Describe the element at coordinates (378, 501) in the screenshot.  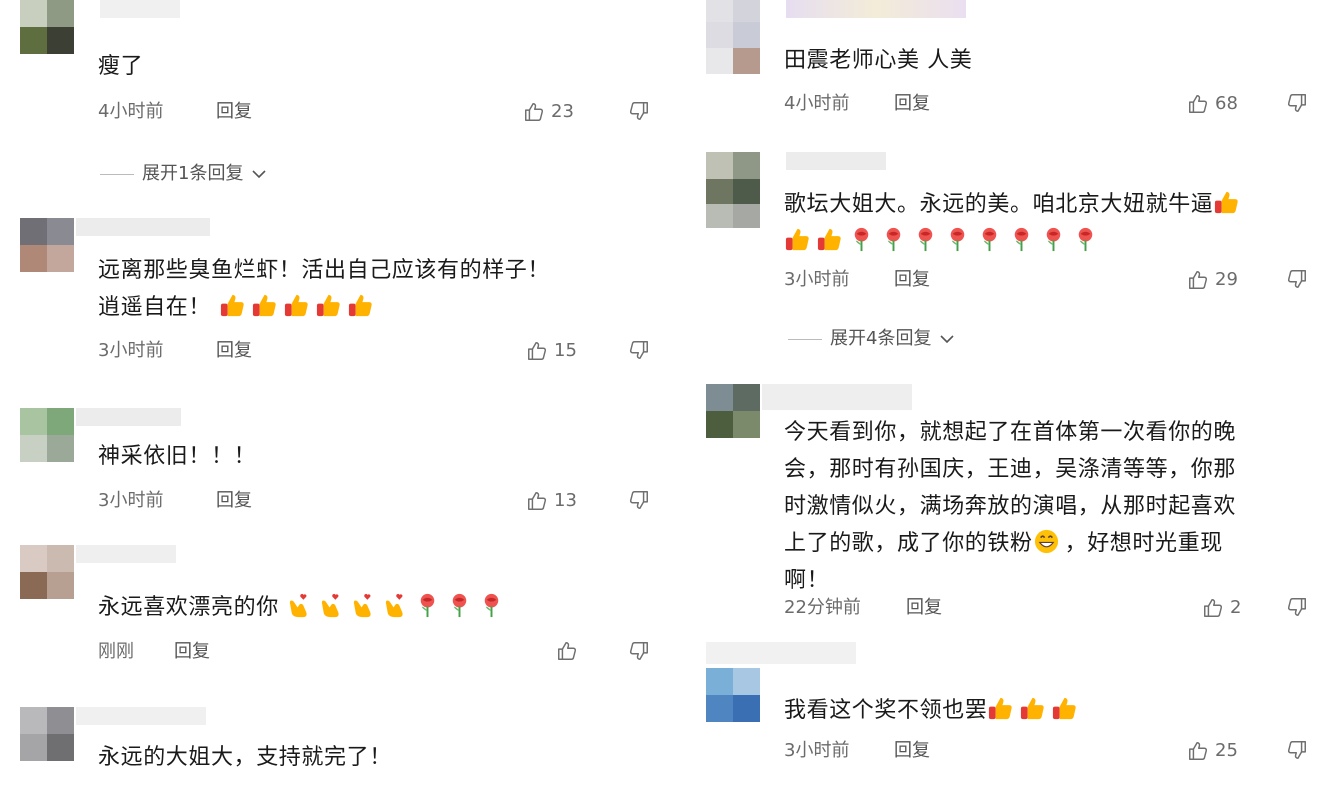
I see `comment-meta: 3小时前 回复 13` at that location.